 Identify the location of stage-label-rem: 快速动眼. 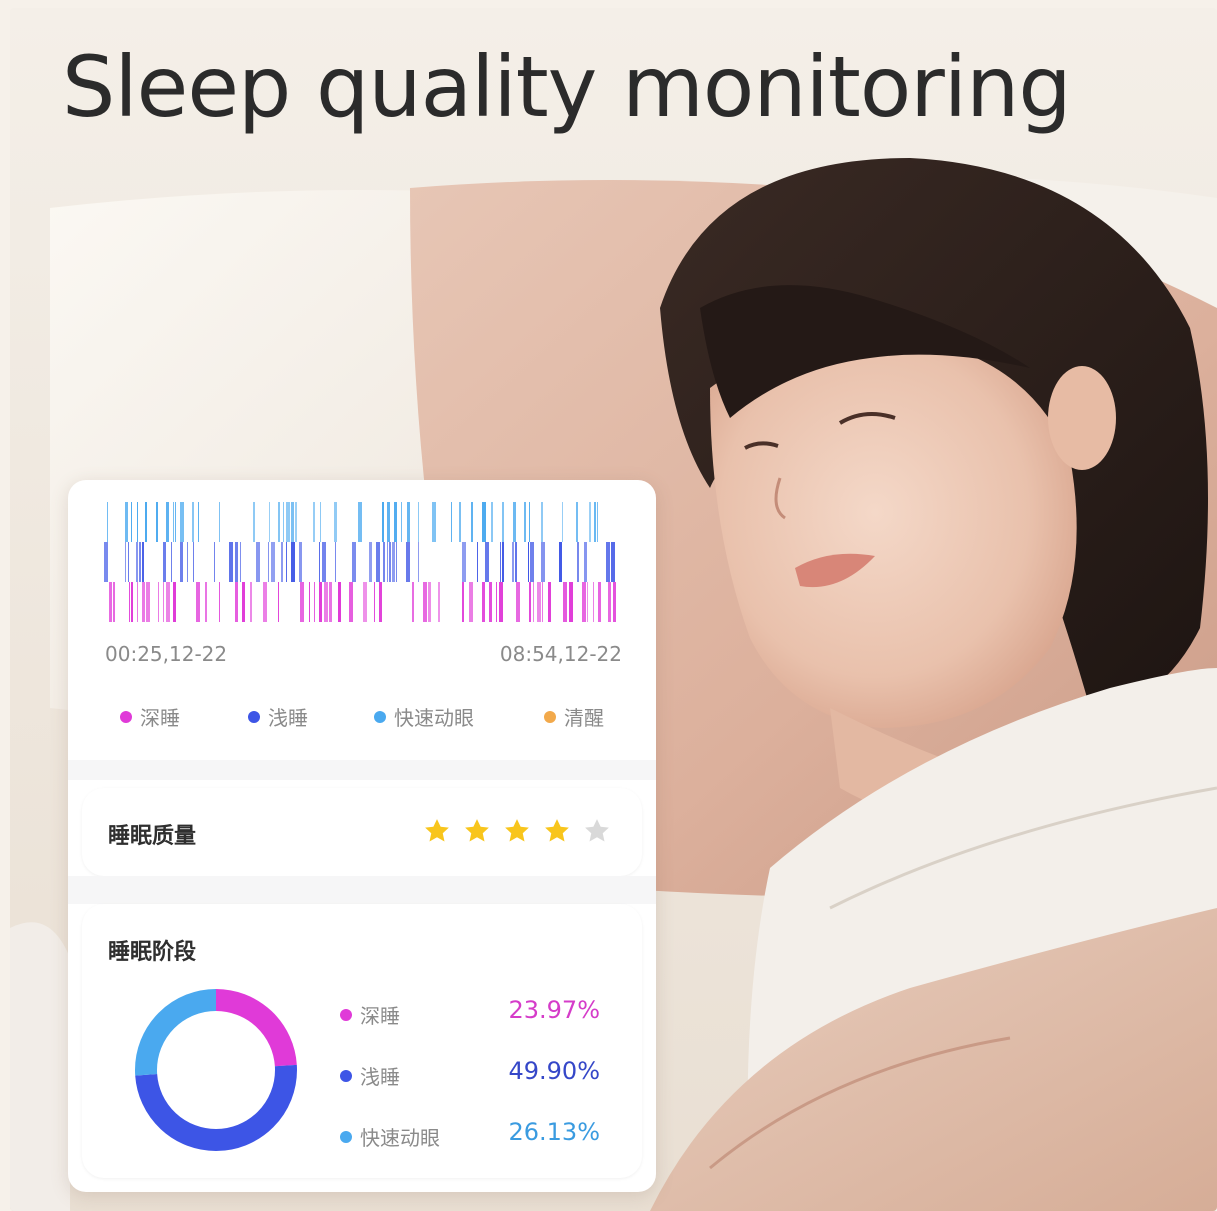
(390, 1136).